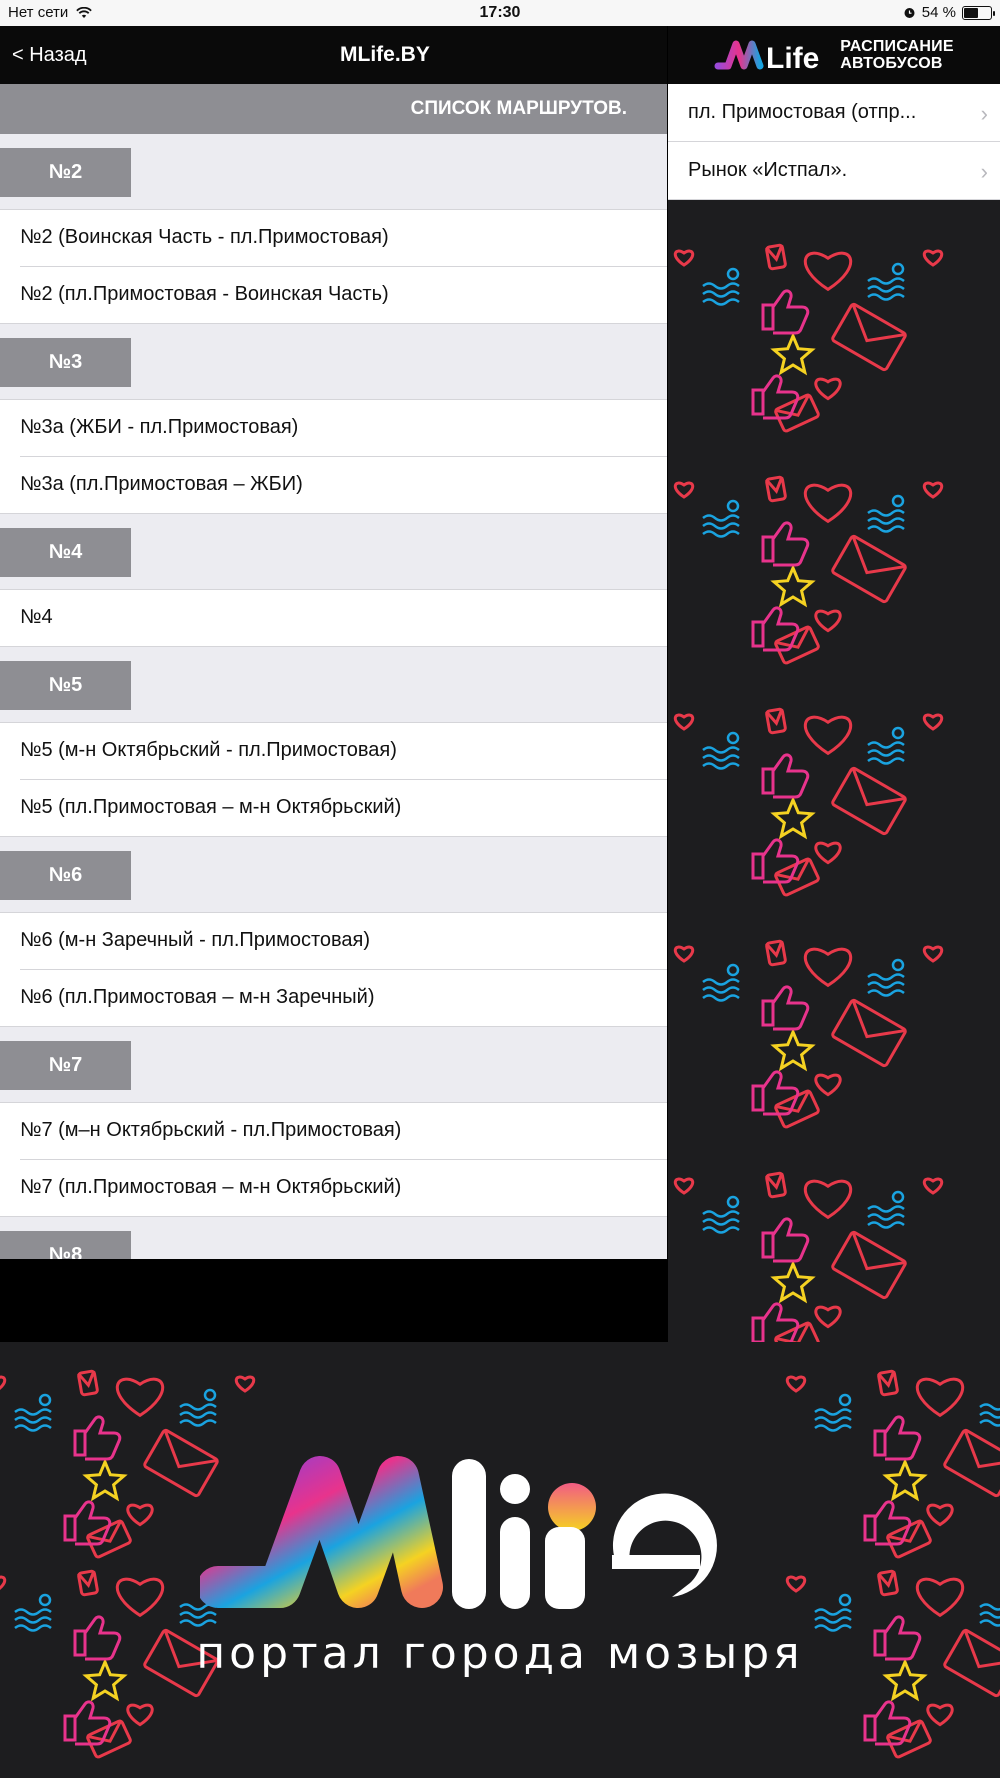 The image size is (1000, 1778). Describe the element at coordinates (65, 172) in the screenshot. I see `route-group-badge: №2` at that location.